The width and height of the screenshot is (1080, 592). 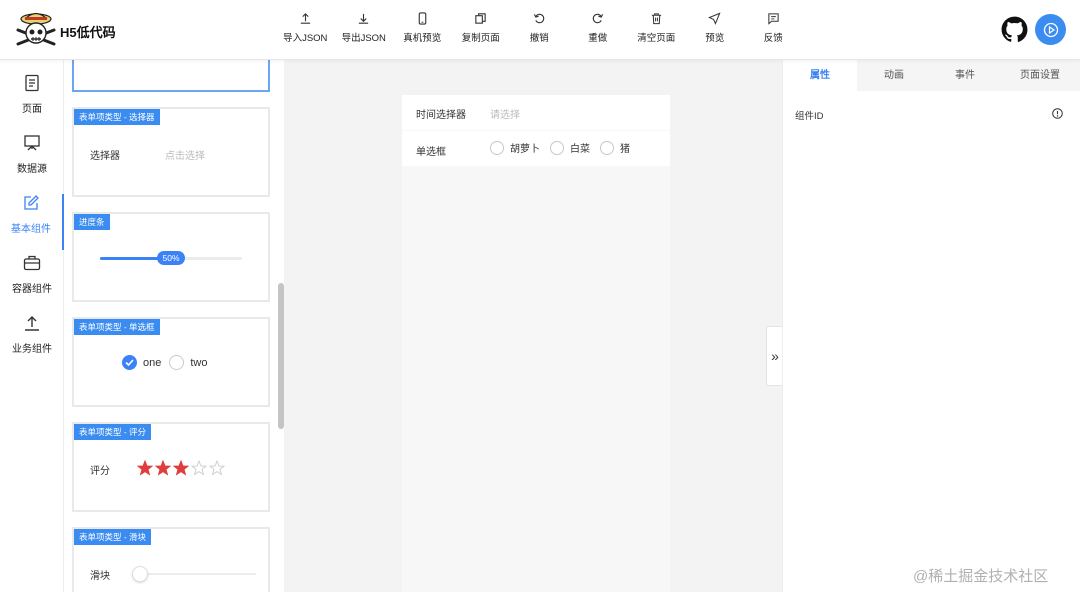 I want to click on radio-two: two, so click(x=188, y=362).